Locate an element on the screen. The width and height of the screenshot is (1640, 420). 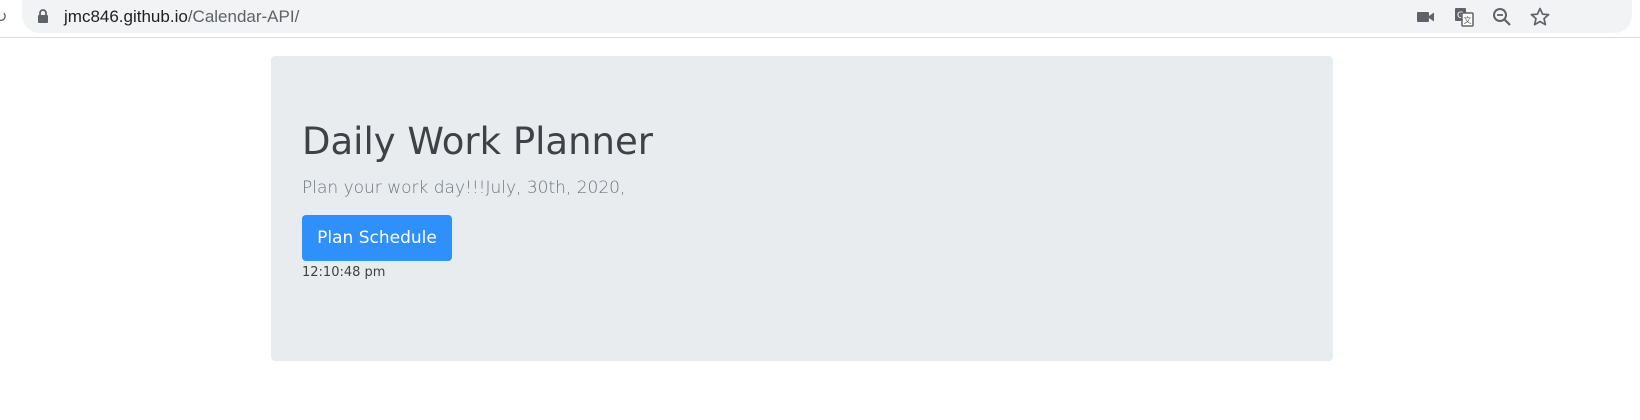
lock-icon is located at coordinates (43, 16).